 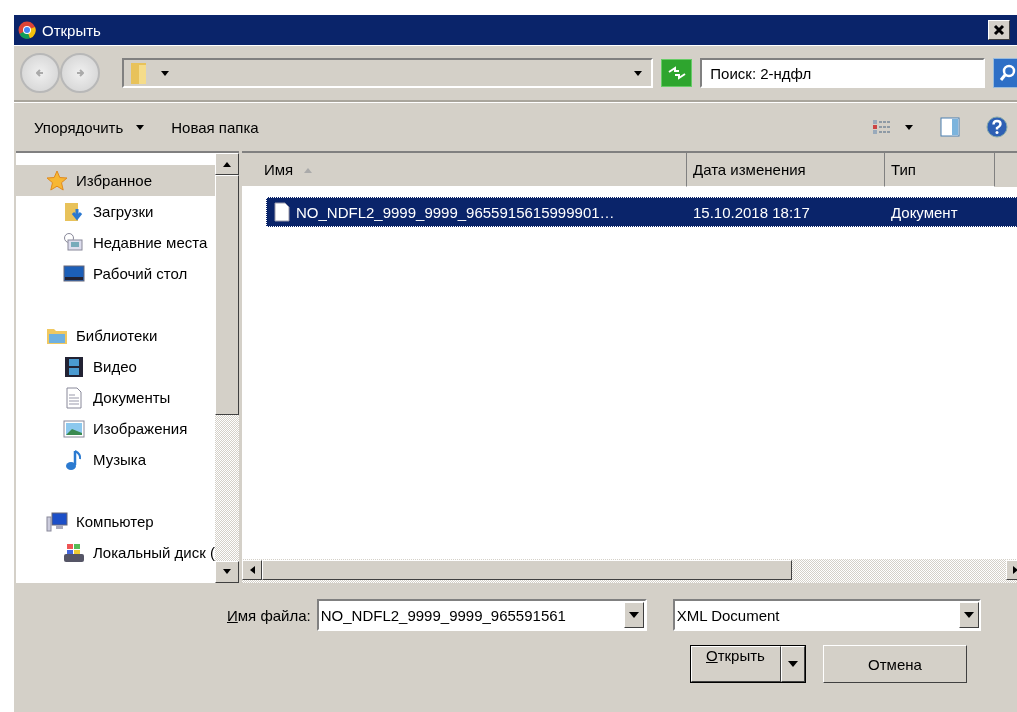 What do you see at coordinates (115, 242) in the screenshot?
I see `sidebar-item: Недавние места` at bounding box center [115, 242].